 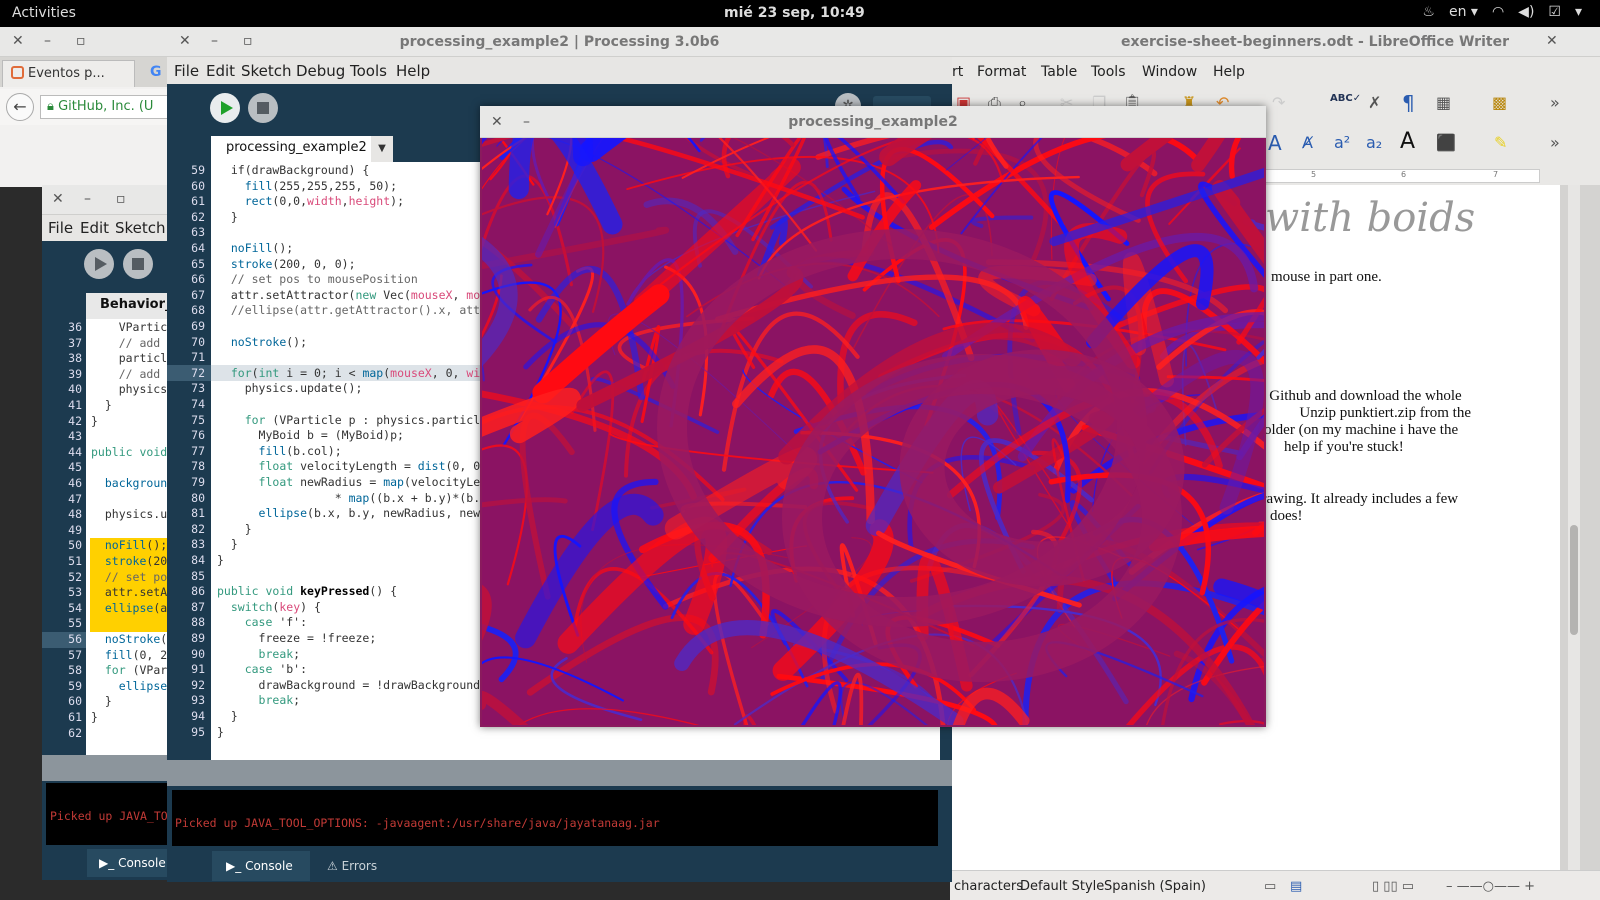 What do you see at coordinates (320, 71) in the screenshot?
I see `menu-item-debug: Debug` at bounding box center [320, 71].